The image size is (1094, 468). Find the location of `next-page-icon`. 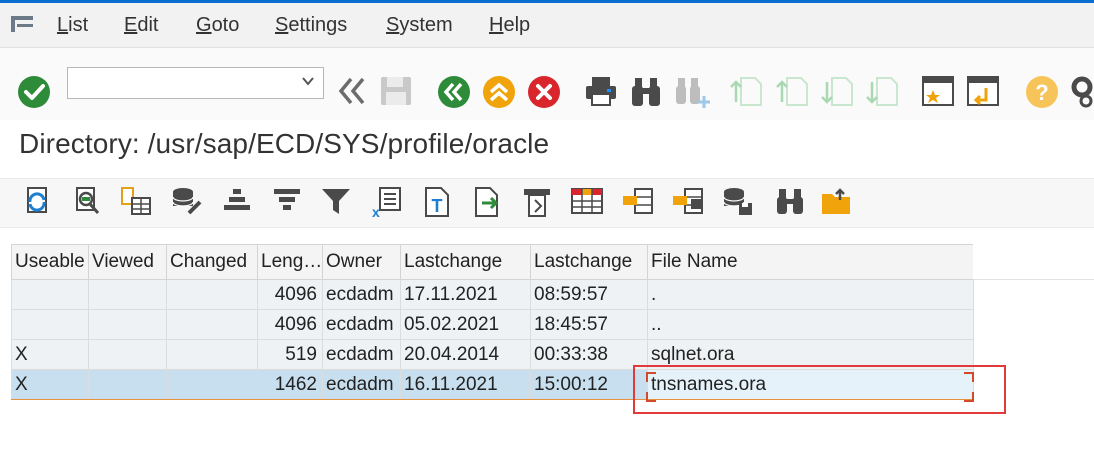

next-page-icon is located at coordinates (838, 91).